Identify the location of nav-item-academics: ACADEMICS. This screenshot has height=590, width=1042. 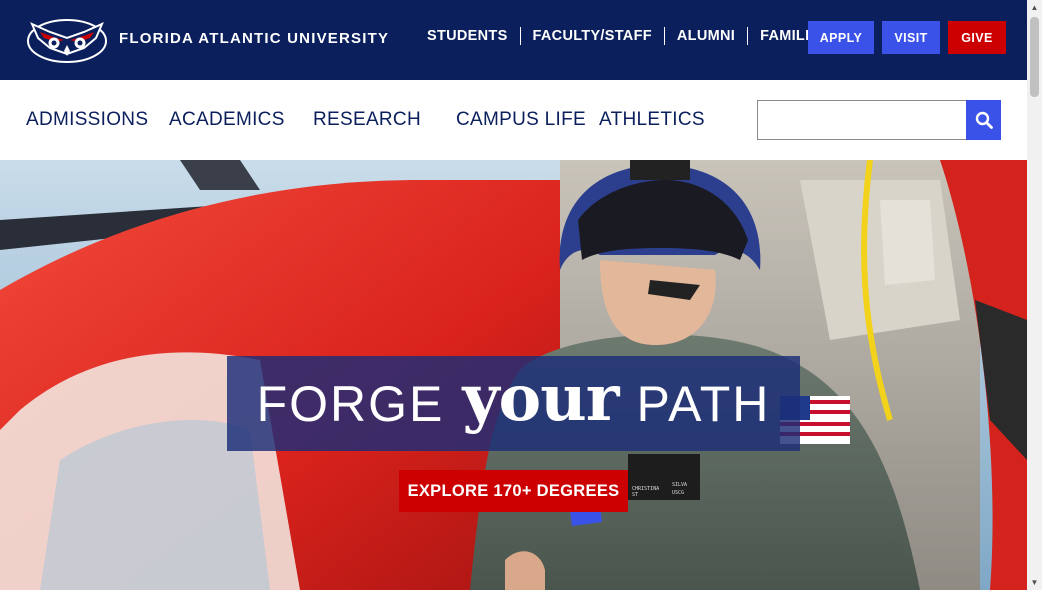
(227, 120).